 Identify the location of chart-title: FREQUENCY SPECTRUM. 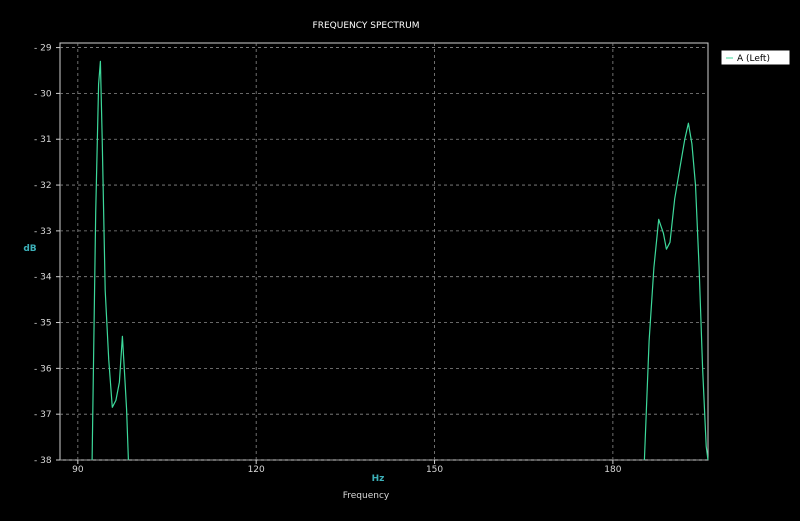
(366, 26).